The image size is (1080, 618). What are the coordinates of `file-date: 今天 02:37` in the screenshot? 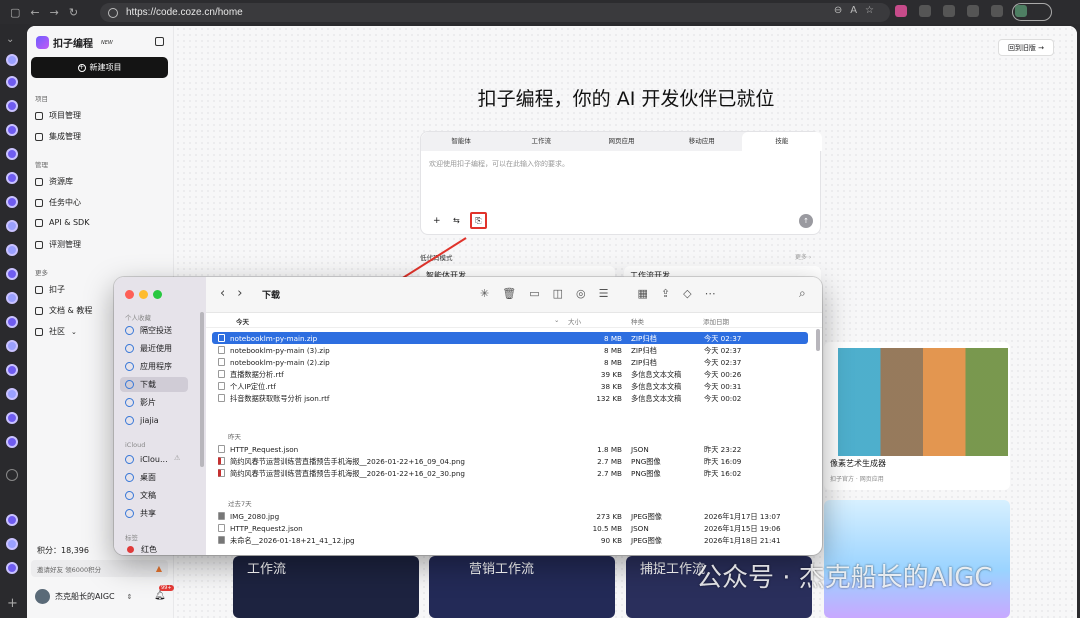 It's located at (723, 362).